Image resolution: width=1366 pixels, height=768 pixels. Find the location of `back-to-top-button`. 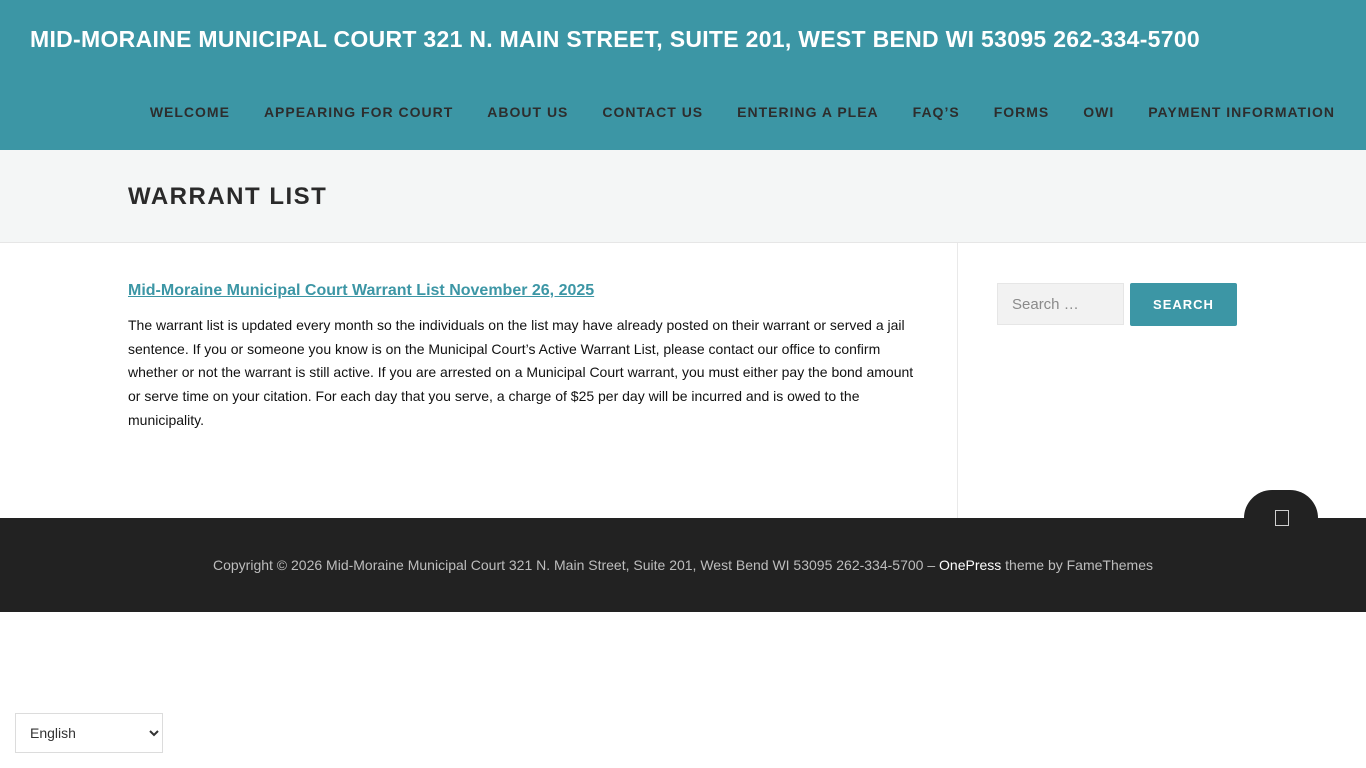

back-to-top-button is located at coordinates (1281, 508).